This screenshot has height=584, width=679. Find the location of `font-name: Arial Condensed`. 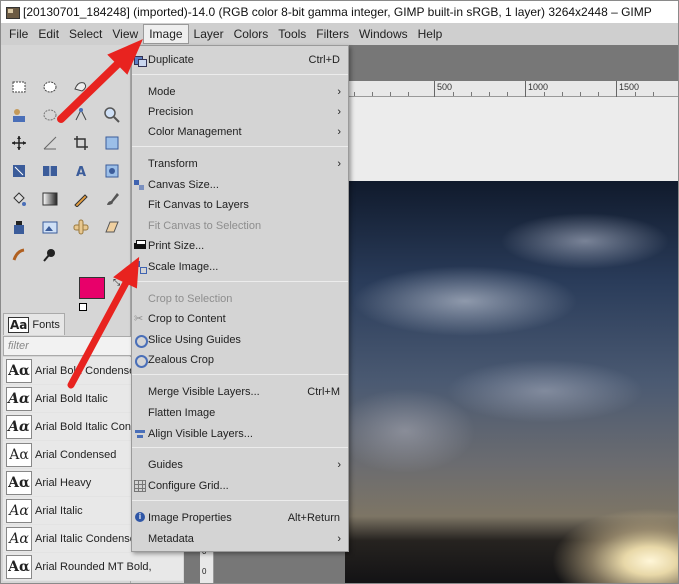

font-name: Arial Condensed is located at coordinates (76, 454).